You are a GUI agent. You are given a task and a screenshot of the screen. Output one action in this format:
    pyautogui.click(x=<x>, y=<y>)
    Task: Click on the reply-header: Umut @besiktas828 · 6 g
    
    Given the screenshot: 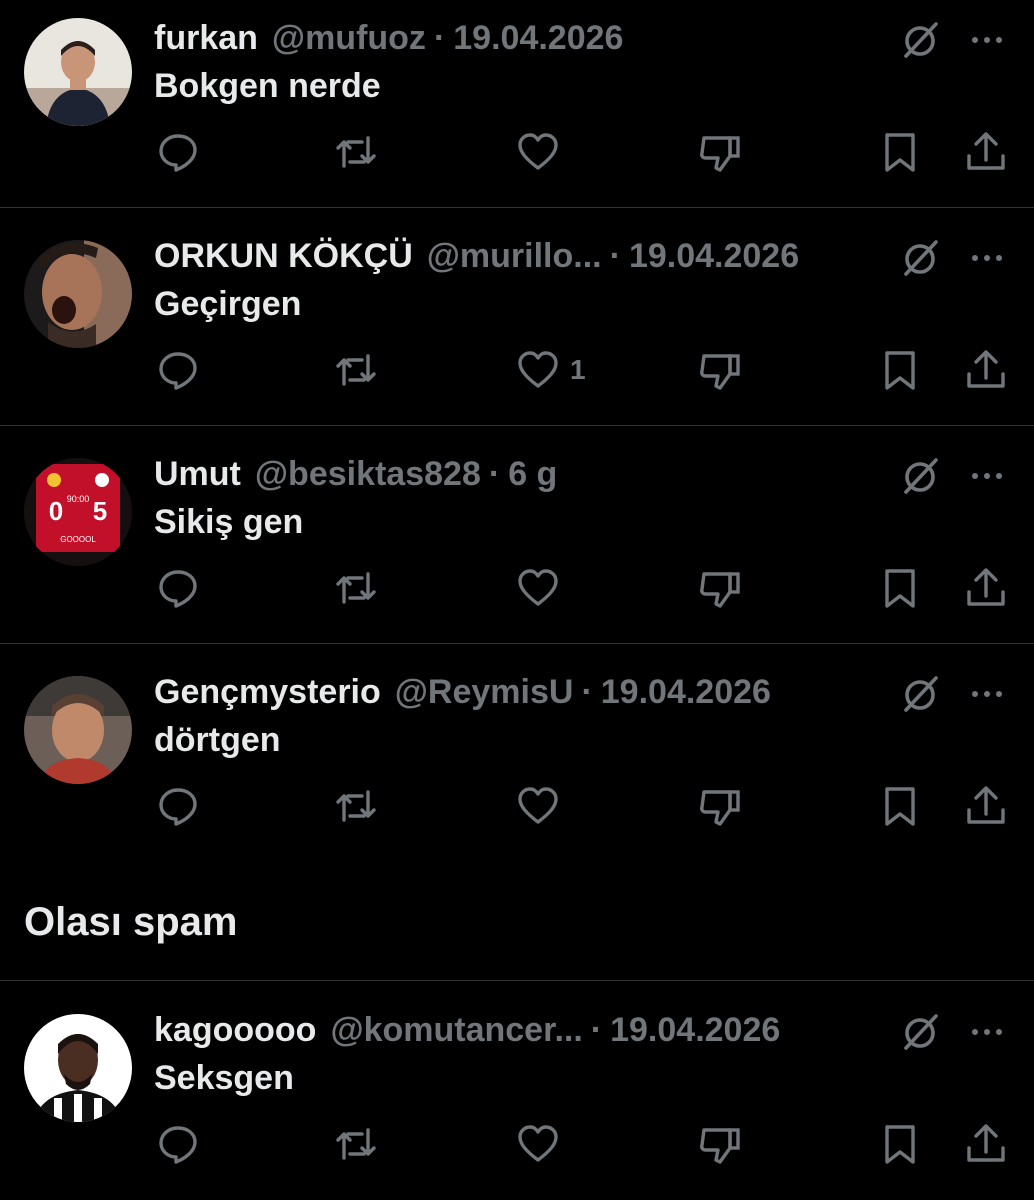 What is the action you would take?
    pyautogui.click(x=355, y=474)
    